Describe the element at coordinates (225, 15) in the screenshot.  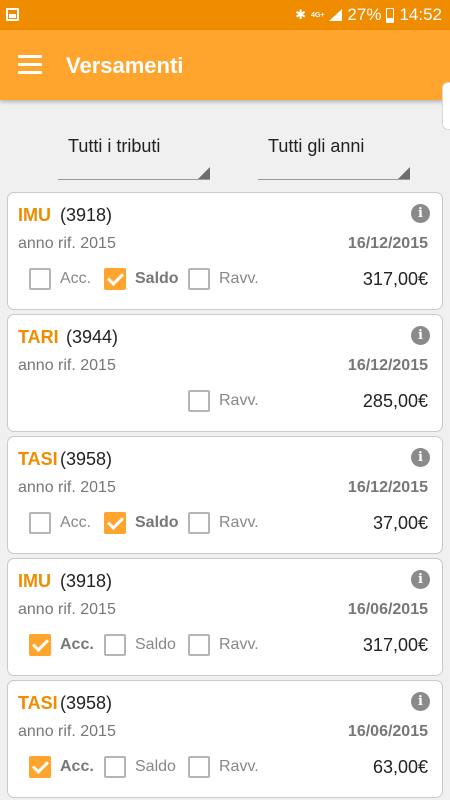
I see `status-bar: ✱ 4G+ 27% 14:52` at that location.